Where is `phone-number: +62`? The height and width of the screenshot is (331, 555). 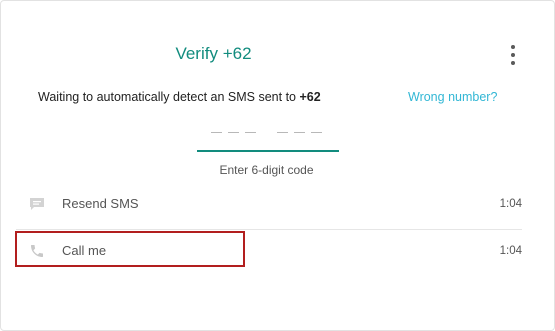 phone-number: +62 is located at coordinates (310, 97).